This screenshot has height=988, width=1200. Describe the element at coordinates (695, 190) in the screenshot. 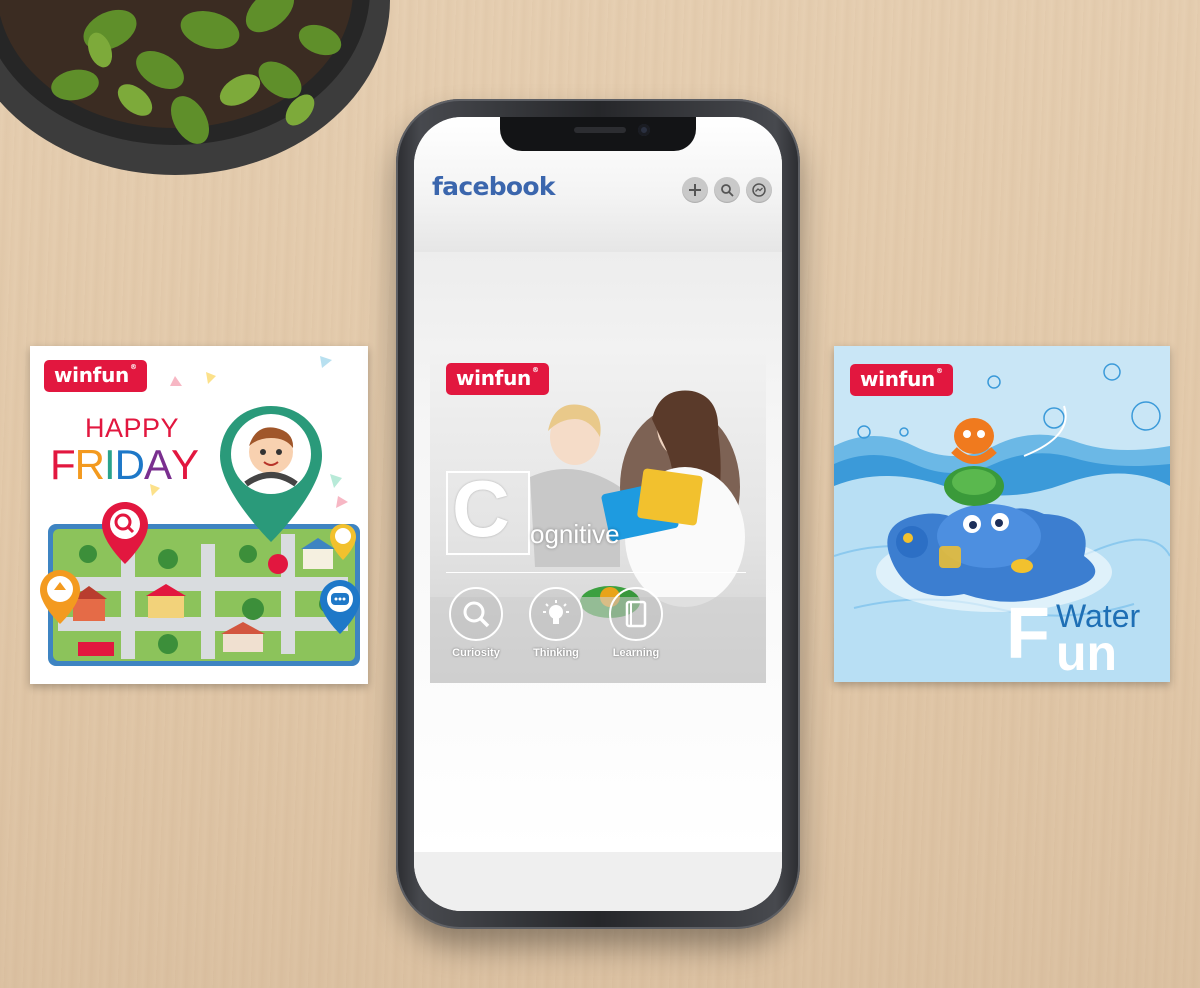

I see `plus-icon` at that location.